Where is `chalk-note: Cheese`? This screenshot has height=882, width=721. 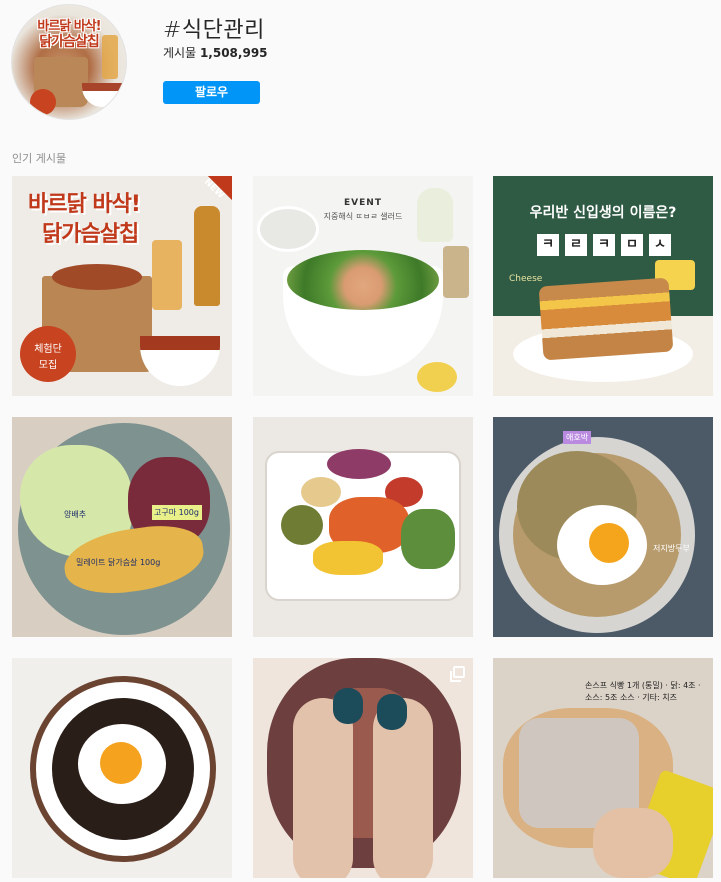 chalk-note: Cheese is located at coordinates (526, 279).